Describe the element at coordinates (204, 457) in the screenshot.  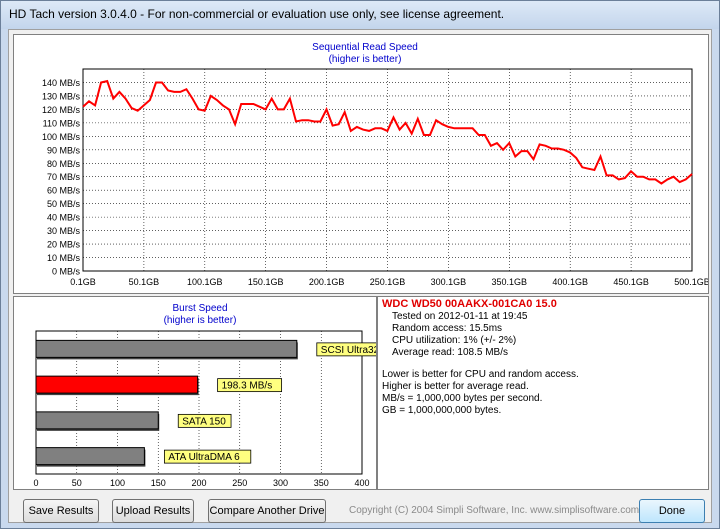
I see `burst-bar-label: ATA UltraDMA 6` at that location.